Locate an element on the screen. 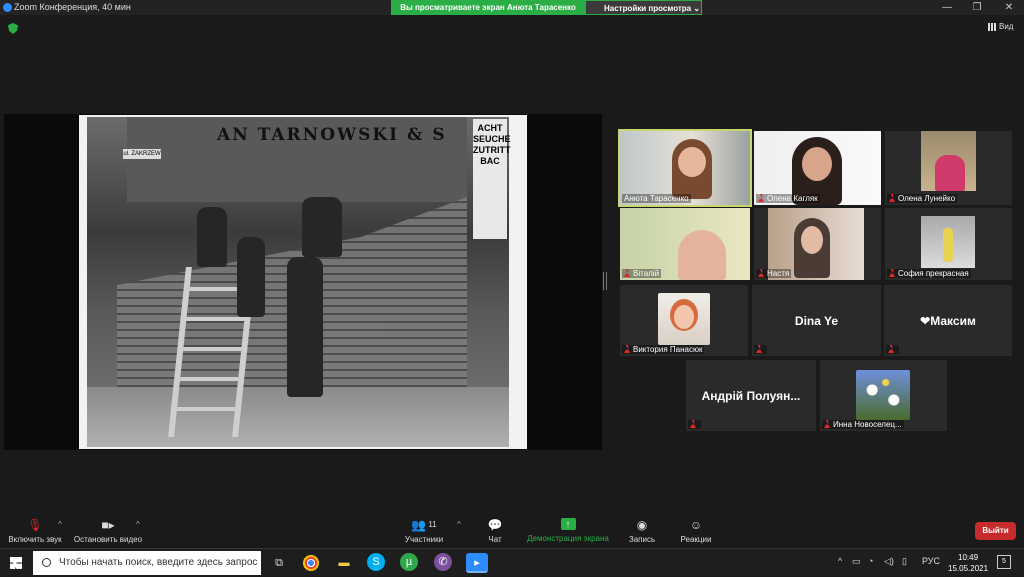  grid-icon is located at coordinates (992, 26).